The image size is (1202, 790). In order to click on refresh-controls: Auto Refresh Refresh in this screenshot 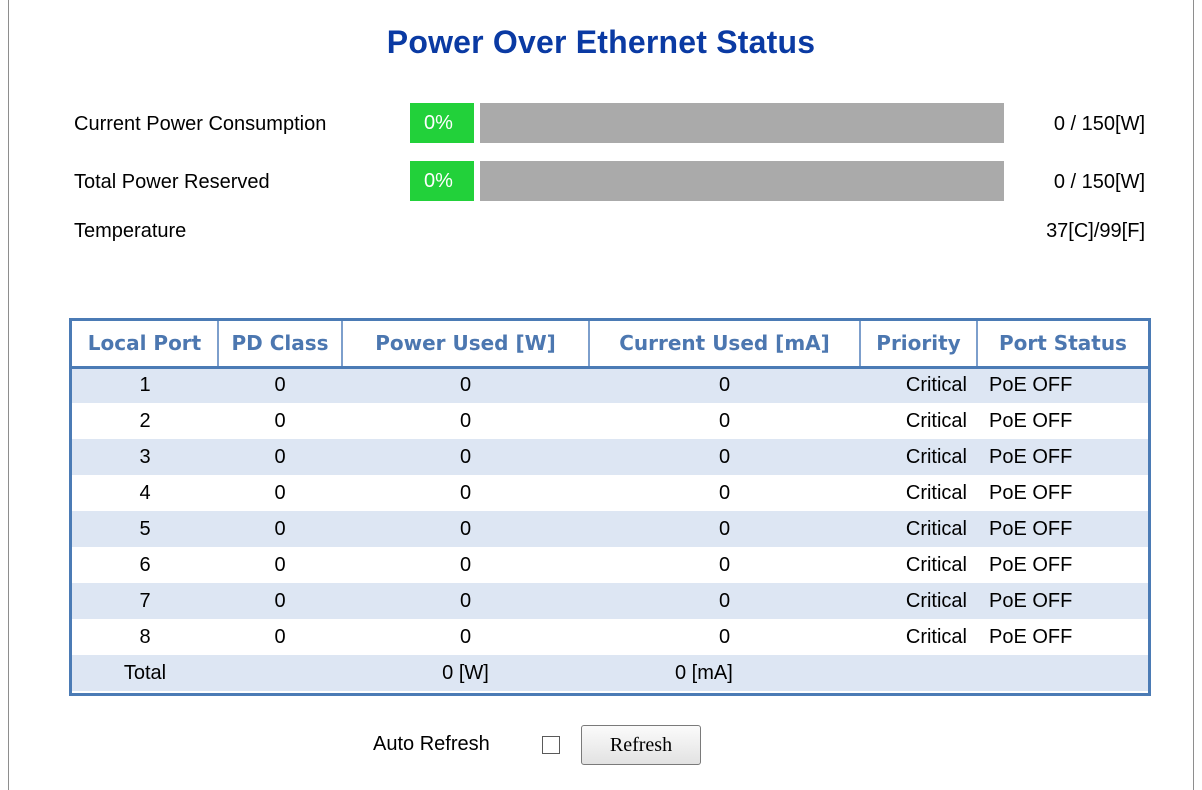, I will do `click(601, 747)`.